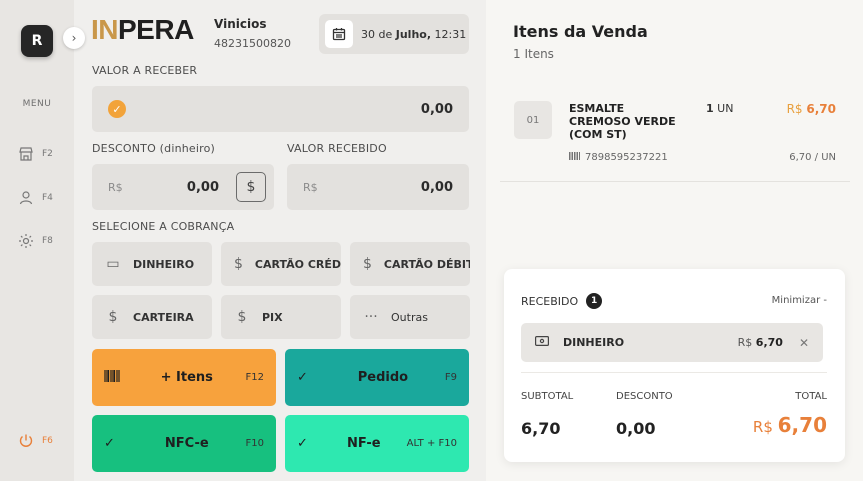 This screenshot has width=863, height=481. What do you see at coordinates (47, 241) in the screenshot?
I see `sidebar-item-key: F8` at bounding box center [47, 241].